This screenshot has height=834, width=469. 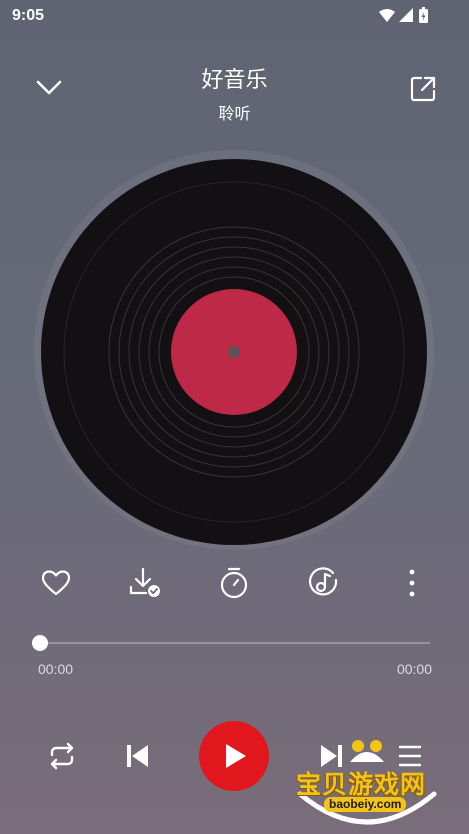 What do you see at coordinates (235, 643) in the screenshot?
I see `progress-track` at bounding box center [235, 643].